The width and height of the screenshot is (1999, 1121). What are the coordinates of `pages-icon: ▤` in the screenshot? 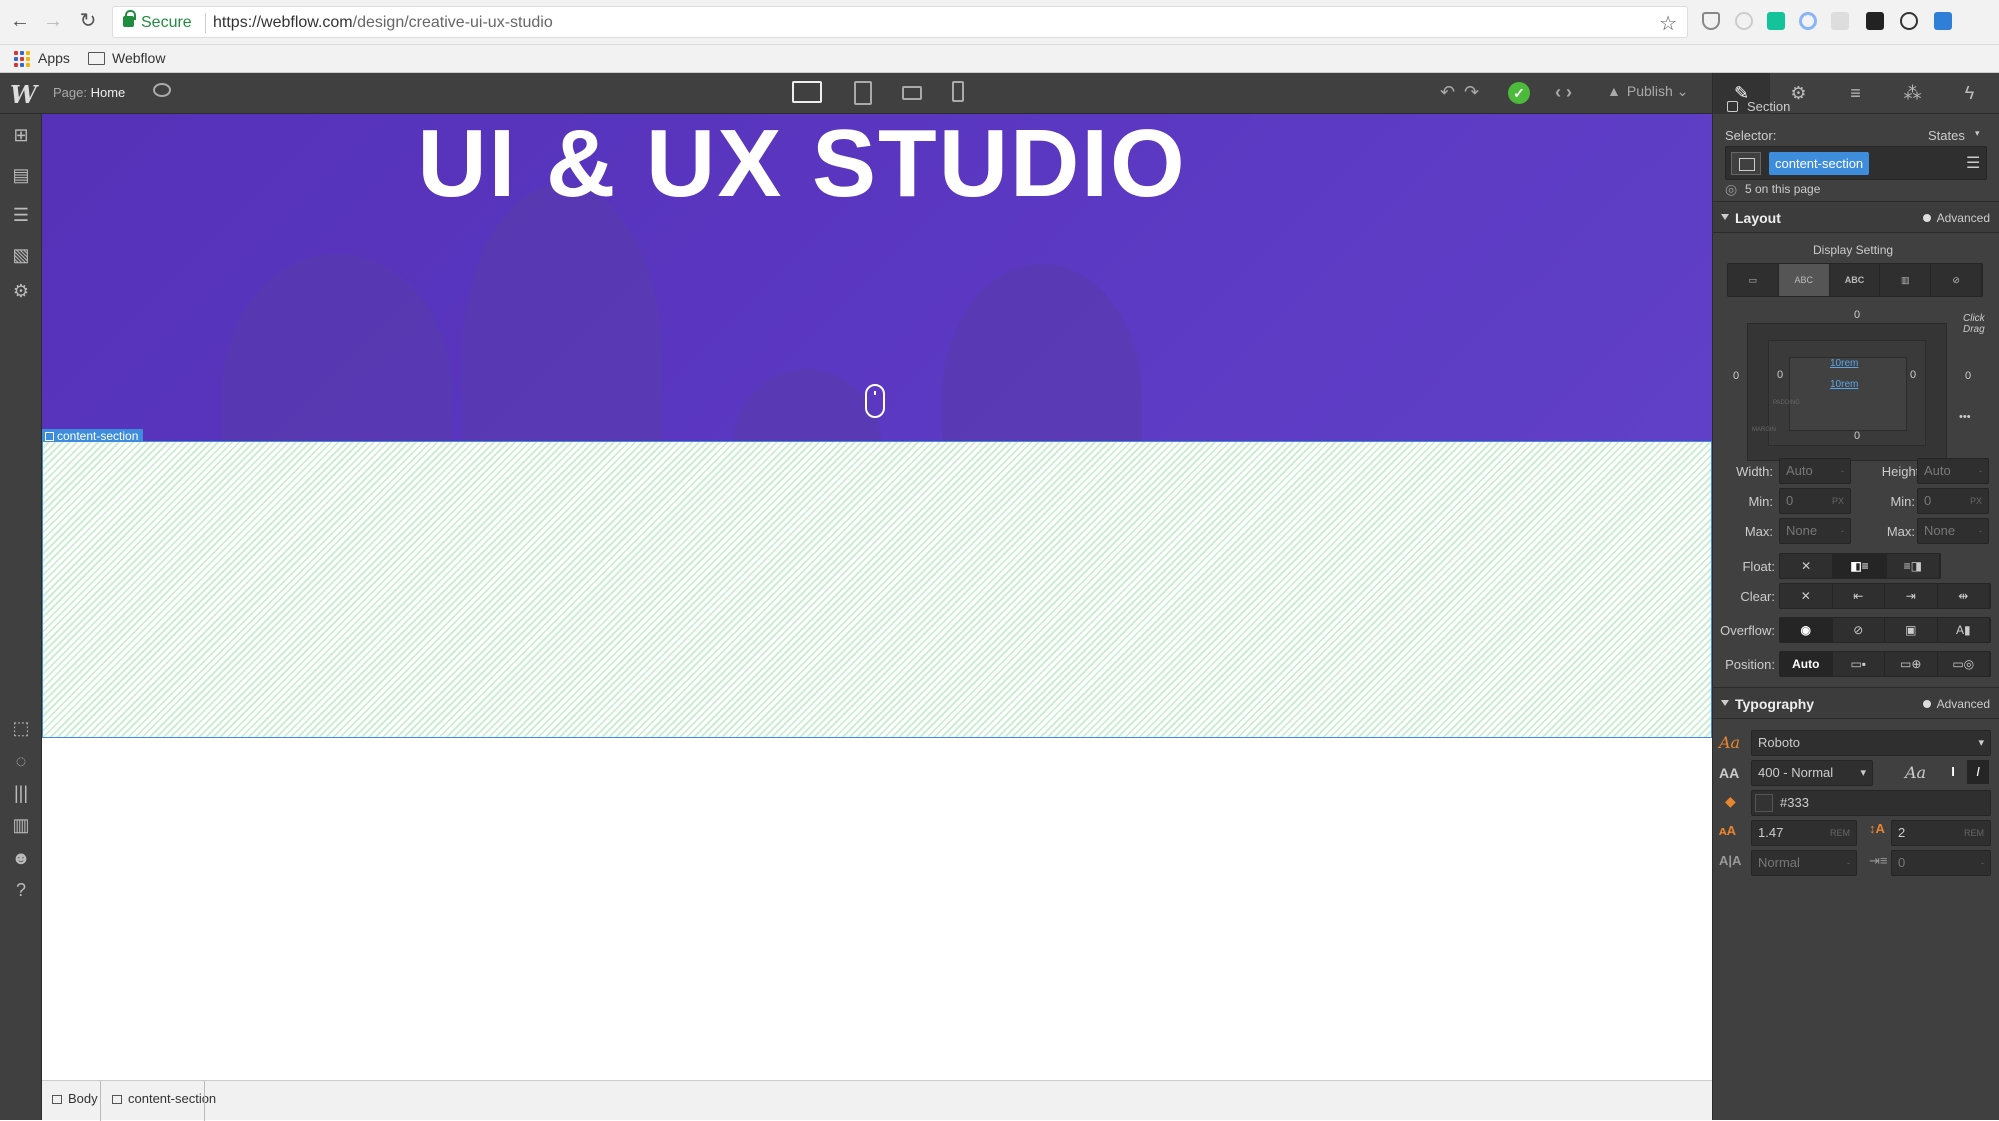 It's located at (21, 175).